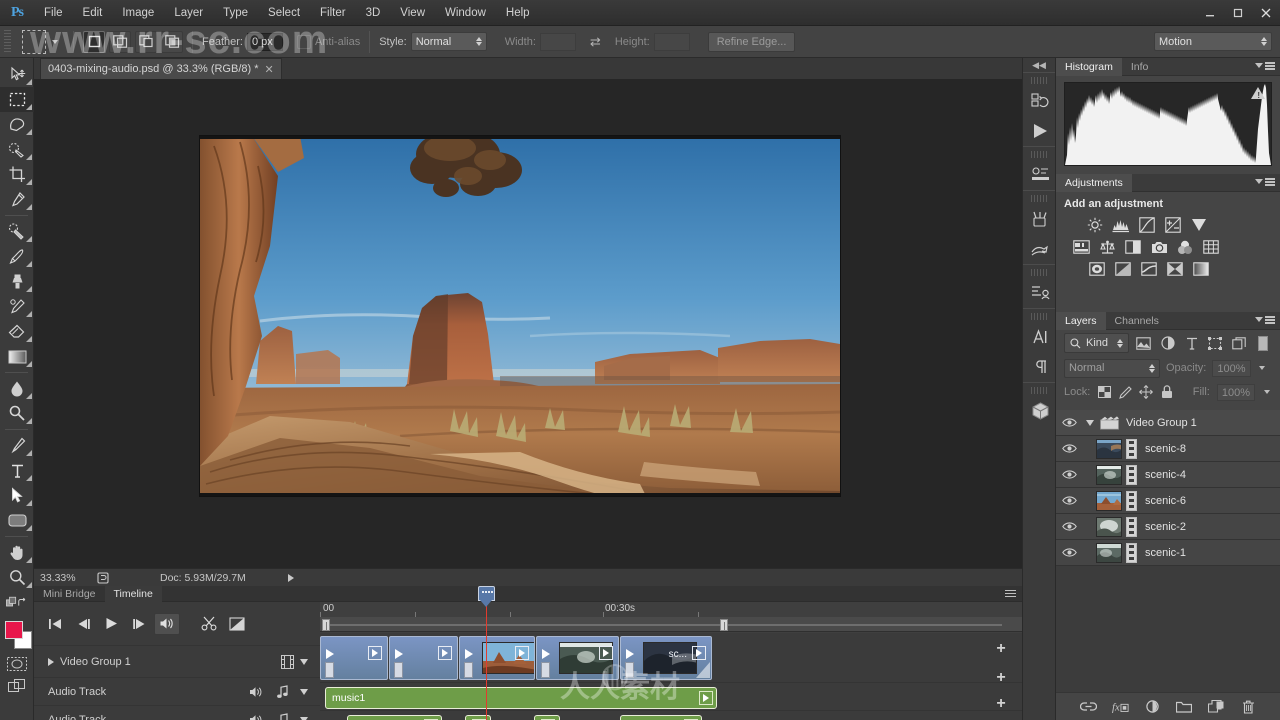  What do you see at coordinates (14, 630) in the screenshot?
I see `foreground-color-swatch` at bounding box center [14, 630].